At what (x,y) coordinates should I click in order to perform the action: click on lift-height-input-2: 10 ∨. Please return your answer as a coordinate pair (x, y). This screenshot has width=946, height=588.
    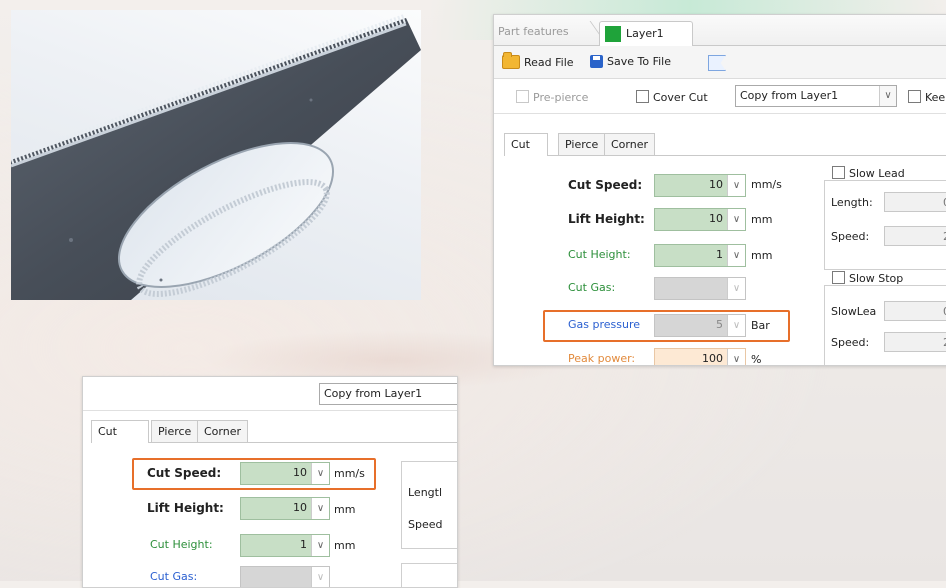
    Looking at the image, I should click on (285, 508).